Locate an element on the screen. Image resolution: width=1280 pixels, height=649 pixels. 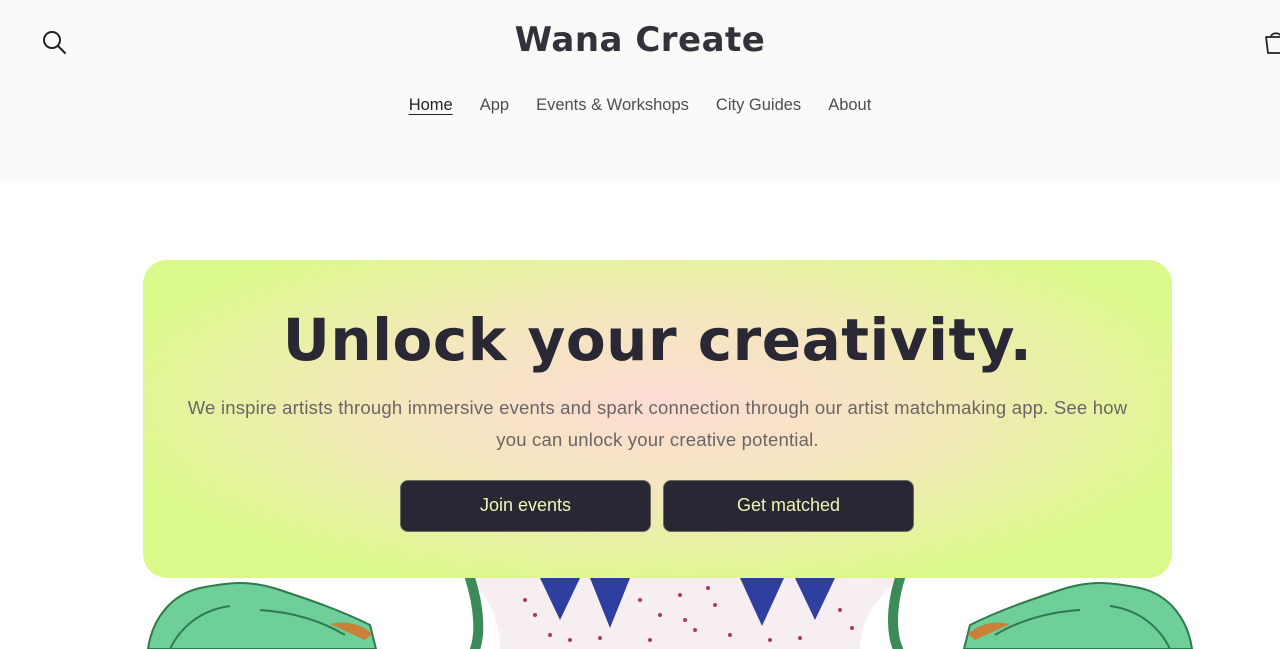
nav-item-home: Home is located at coordinates (431, 105).